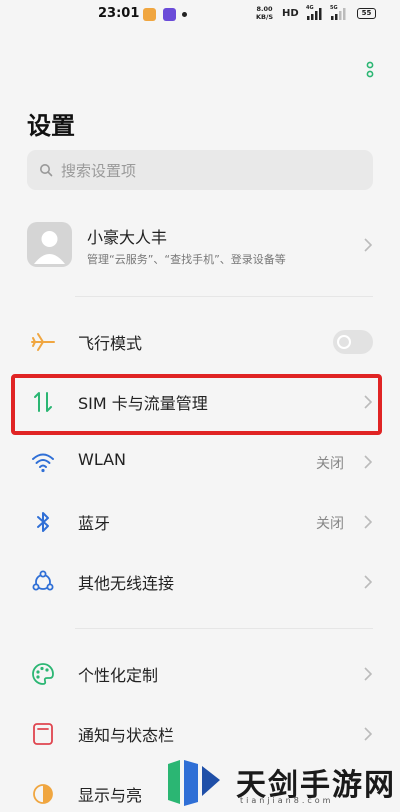 This screenshot has width=400, height=812. What do you see at coordinates (186, 259) in the screenshot?
I see `account-description: 管理“云服务”、“查找手机”、登录设备等` at bounding box center [186, 259].